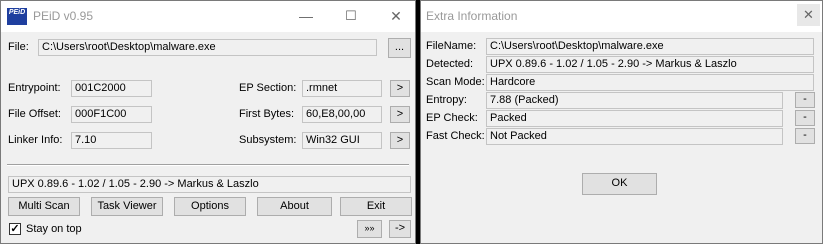 The height and width of the screenshot is (244, 823). What do you see at coordinates (267, 114) in the screenshot?
I see `first-bytes-label: First Bytes:` at bounding box center [267, 114].